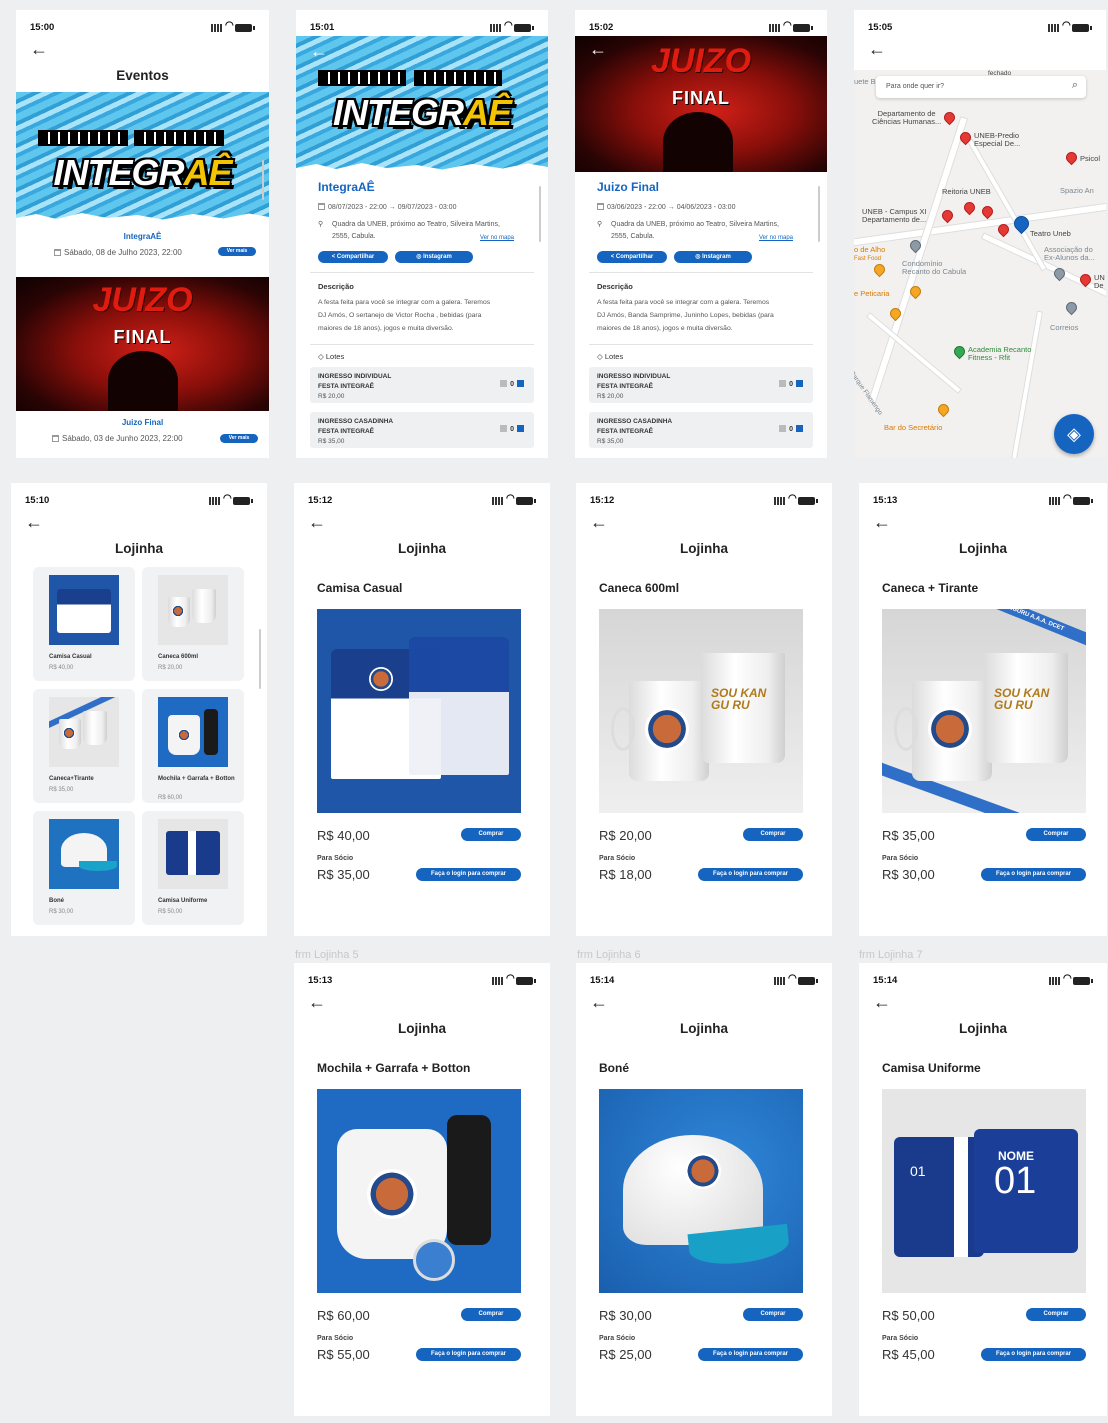 The width and height of the screenshot is (1108, 1423). What do you see at coordinates (193, 868) in the screenshot?
I see `product-tile: Camisa Uniforme R$ 50,00` at bounding box center [193, 868].